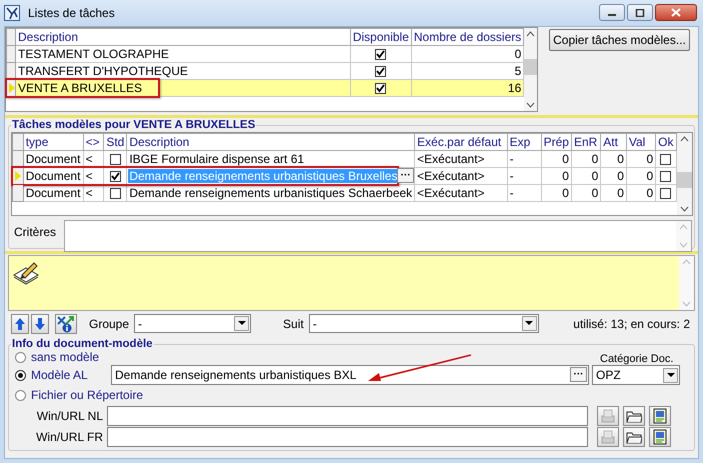  What do you see at coordinates (183, 88) in the screenshot?
I see `table-cell: VENTE A BRUXELLES` at bounding box center [183, 88].